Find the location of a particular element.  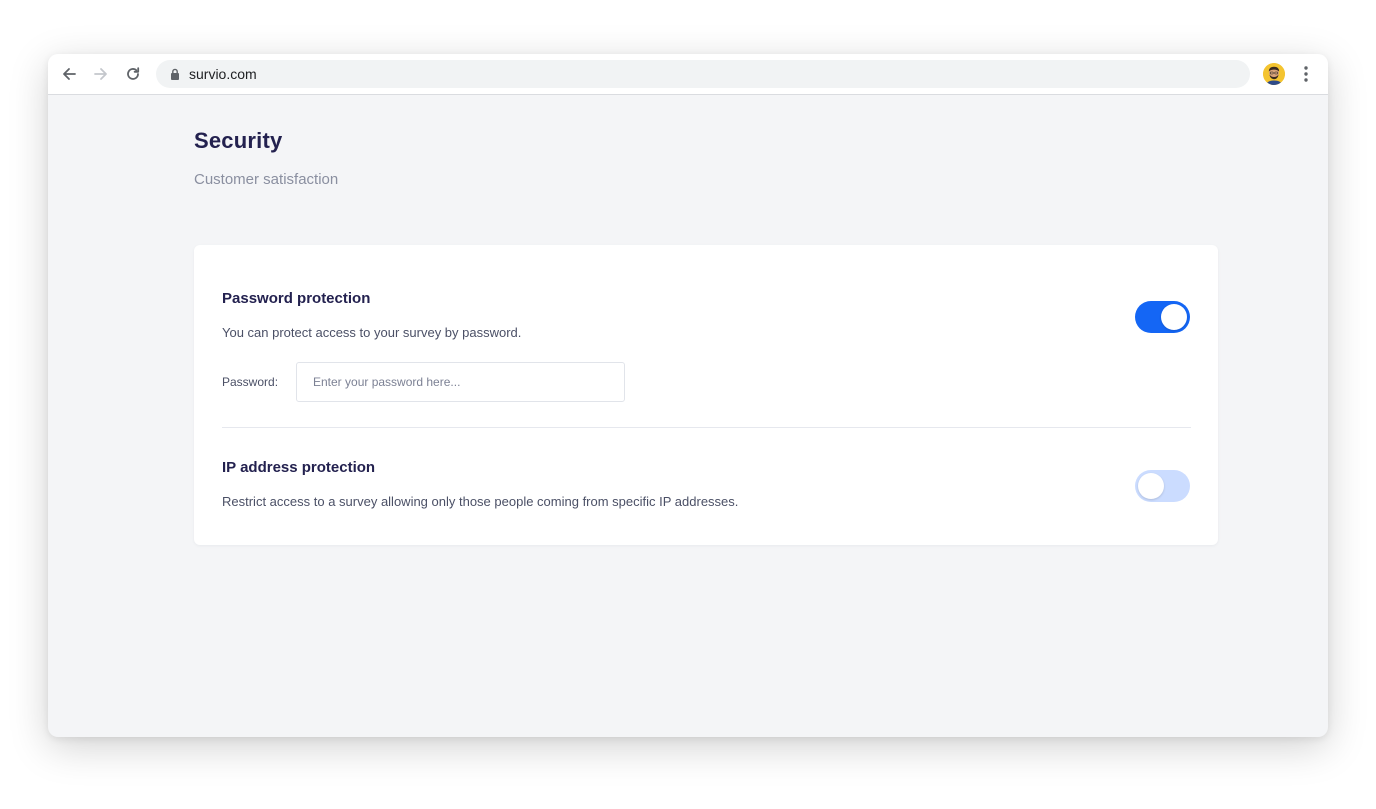

password-protection-toggle is located at coordinates (1162, 317).